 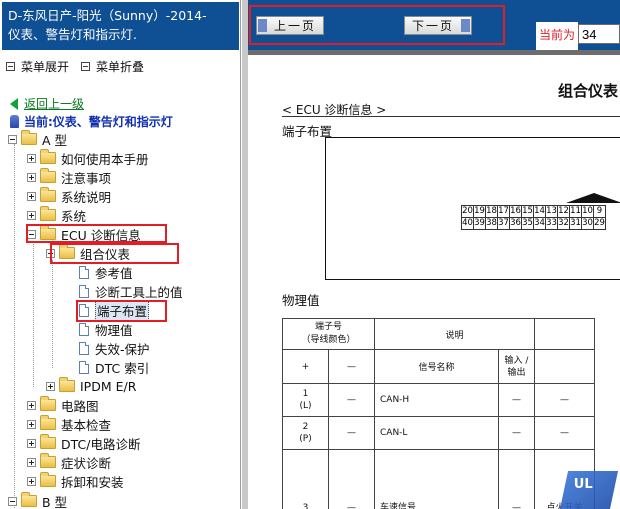 What do you see at coordinates (114, 348) in the screenshot?
I see `tree-item-failsafe: 失效-保护` at bounding box center [114, 348].